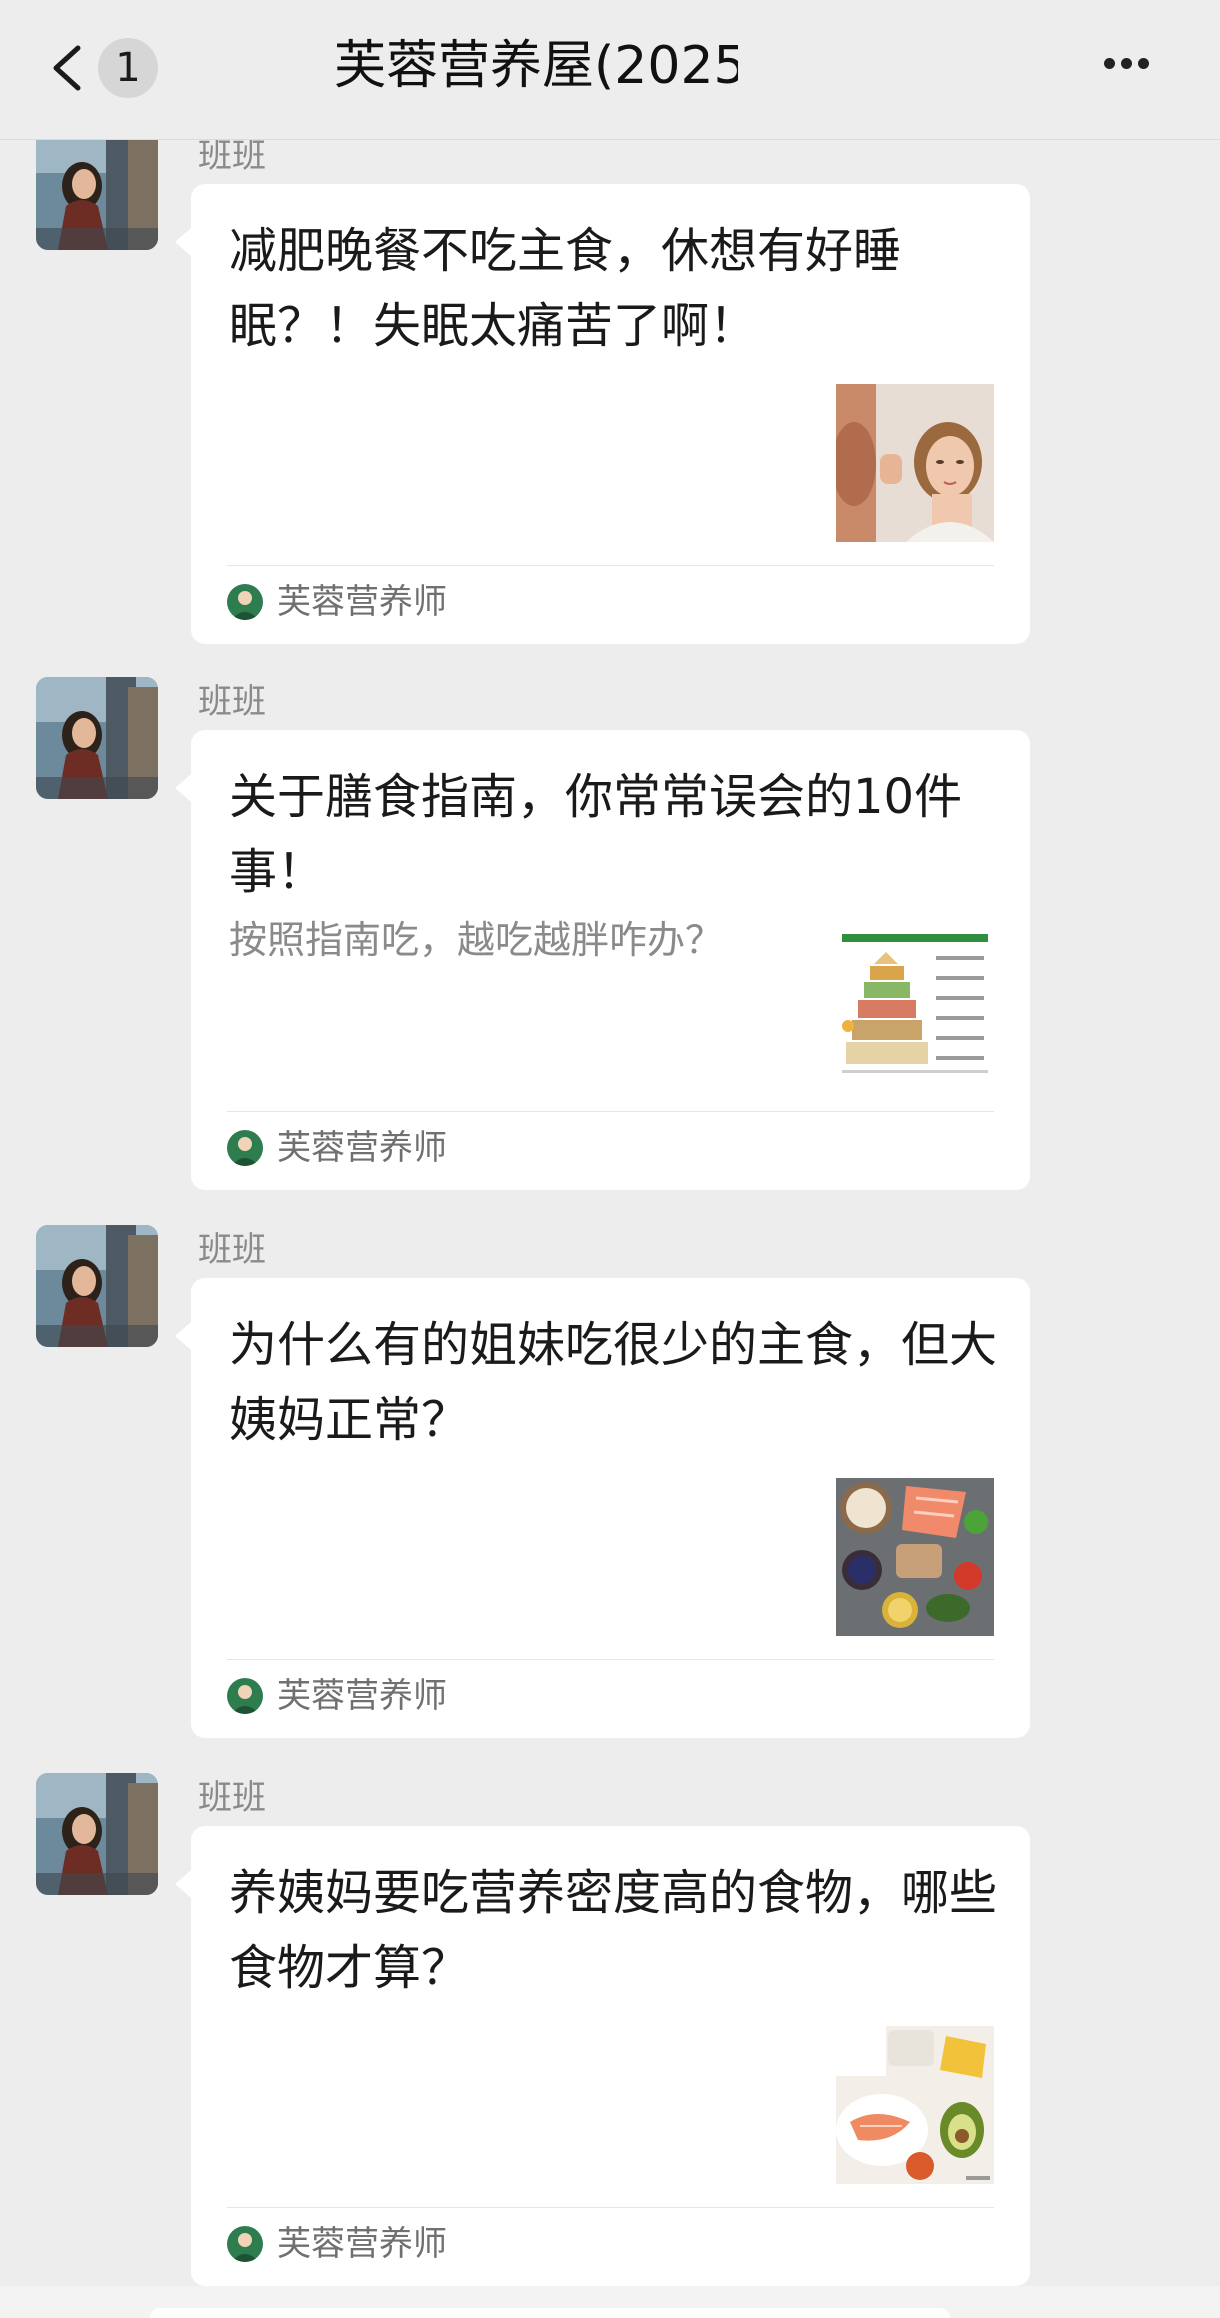 This screenshot has height=2318, width=1220. I want to click on input-bar, so click(610, 2302).